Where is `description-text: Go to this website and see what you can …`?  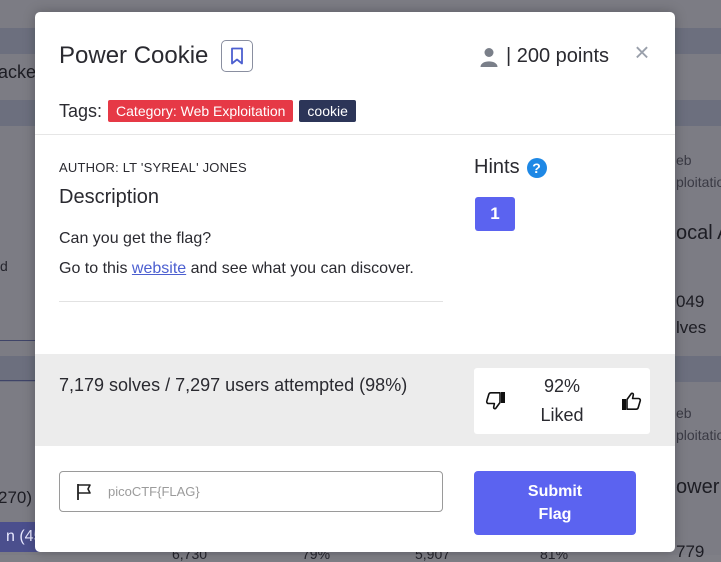 description-text: Go to this website and see what you can … is located at coordinates (236, 269).